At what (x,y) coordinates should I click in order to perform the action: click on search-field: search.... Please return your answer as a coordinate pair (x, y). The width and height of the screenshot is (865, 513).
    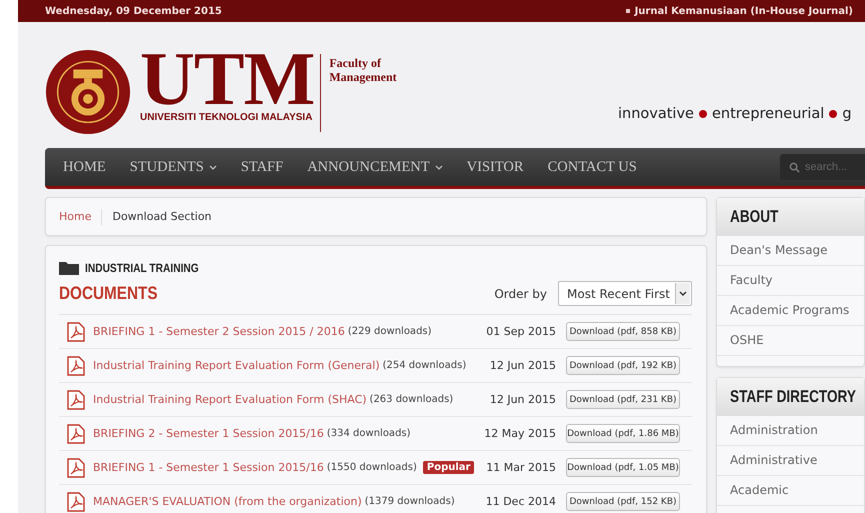
    Looking at the image, I should click on (822, 167).